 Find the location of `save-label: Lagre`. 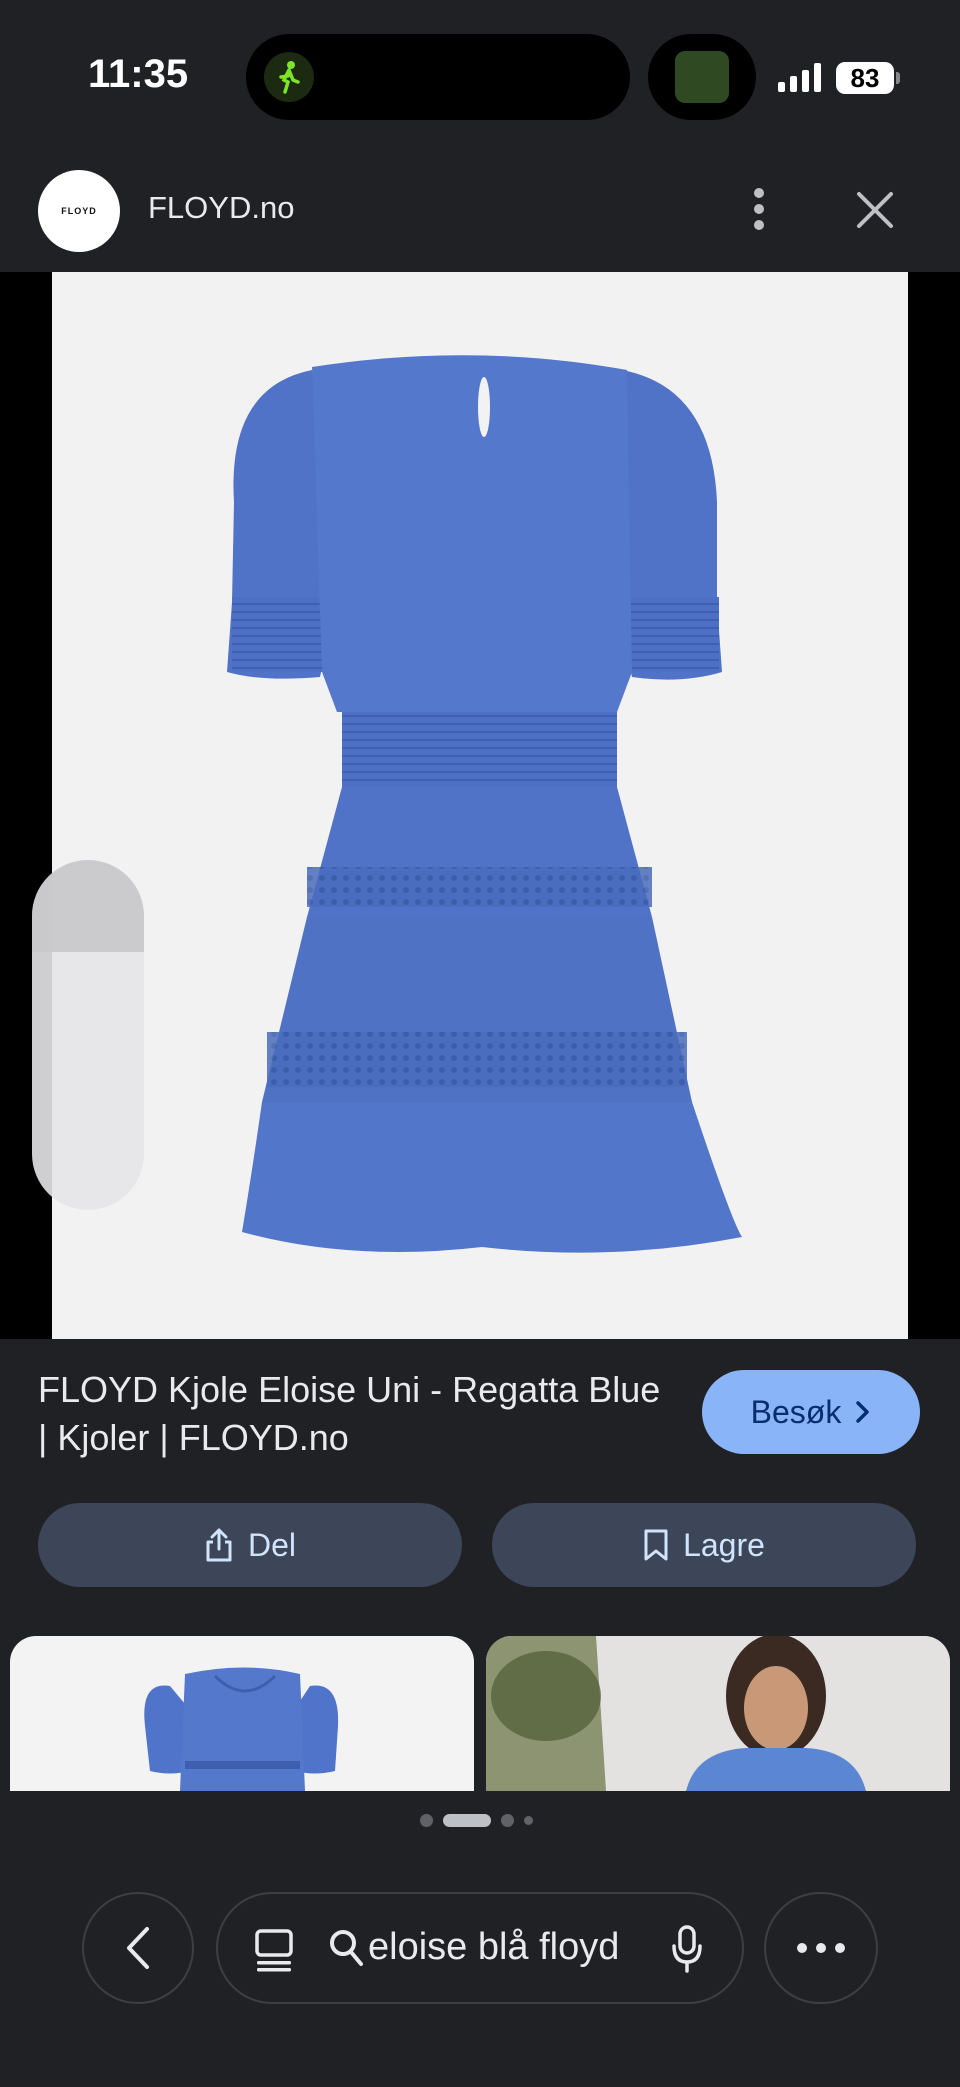

save-label: Lagre is located at coordinates (724, 1544).